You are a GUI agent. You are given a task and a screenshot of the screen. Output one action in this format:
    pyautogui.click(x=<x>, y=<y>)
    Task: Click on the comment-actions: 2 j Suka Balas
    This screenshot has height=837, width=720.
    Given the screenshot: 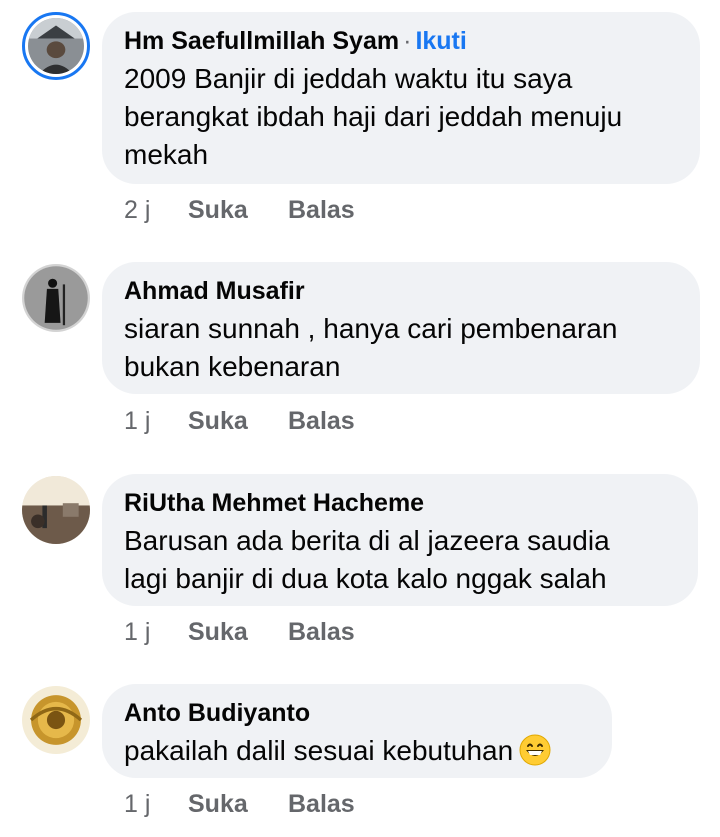 What is the action you would take?
    pyautogui.click(x=239, y=210)
    